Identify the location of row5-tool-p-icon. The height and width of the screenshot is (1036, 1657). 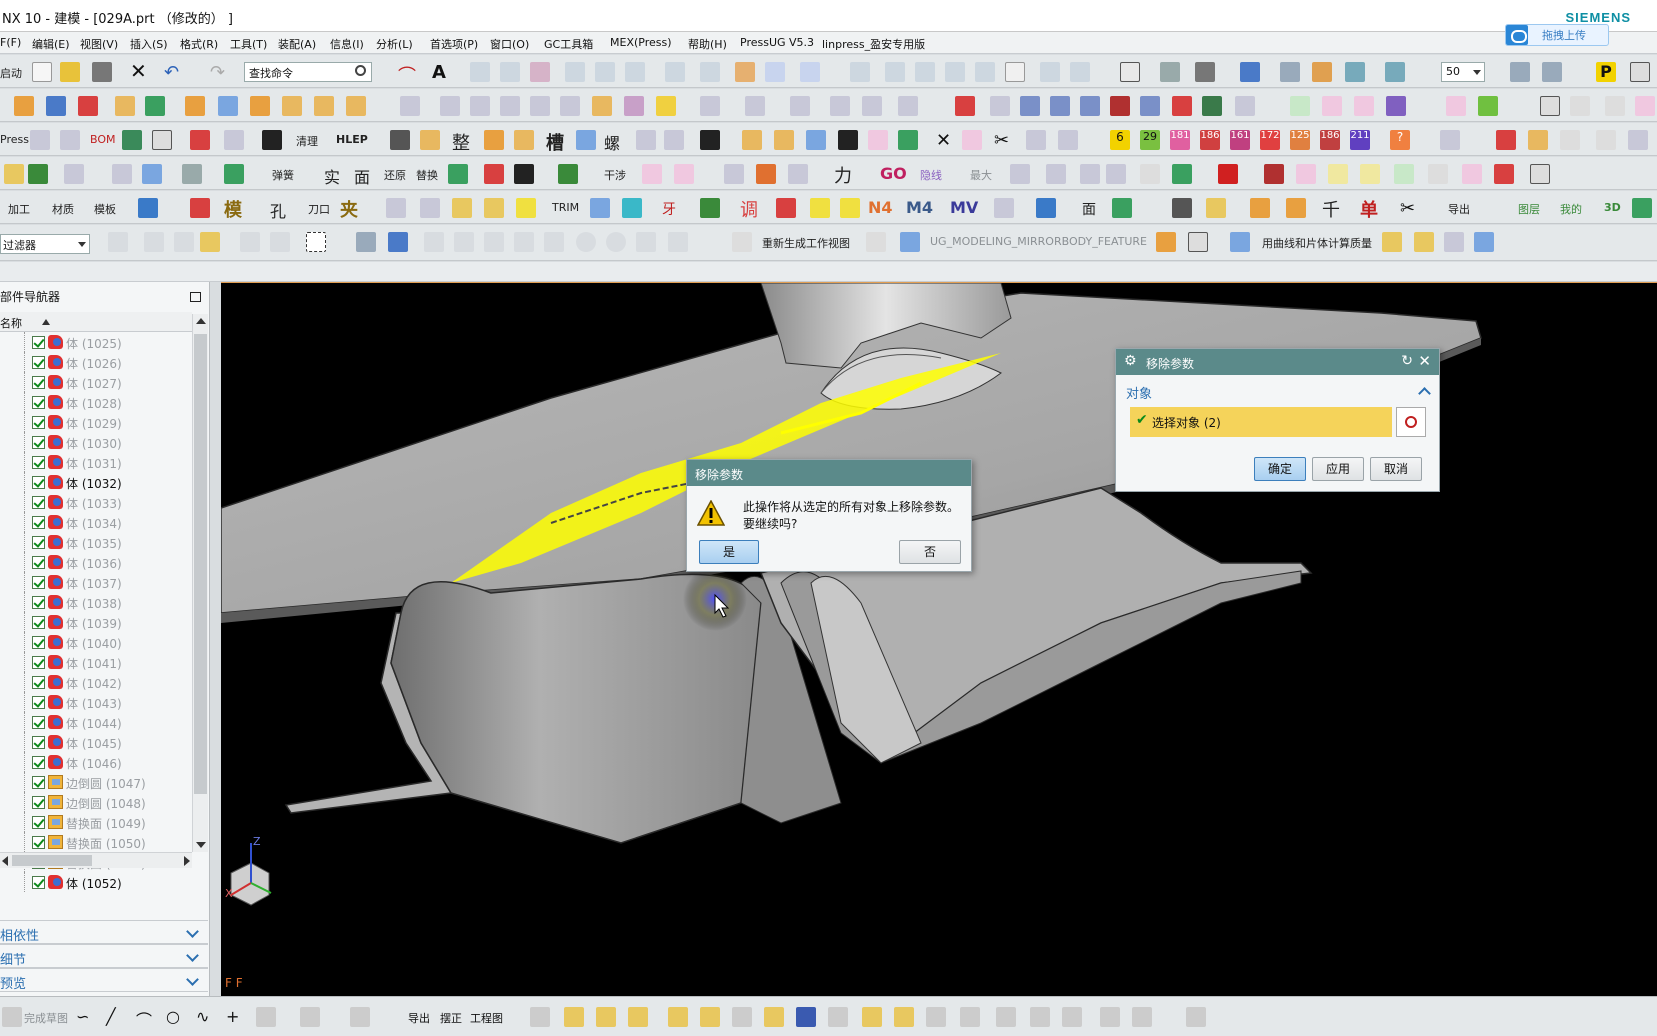
(1182, 208).